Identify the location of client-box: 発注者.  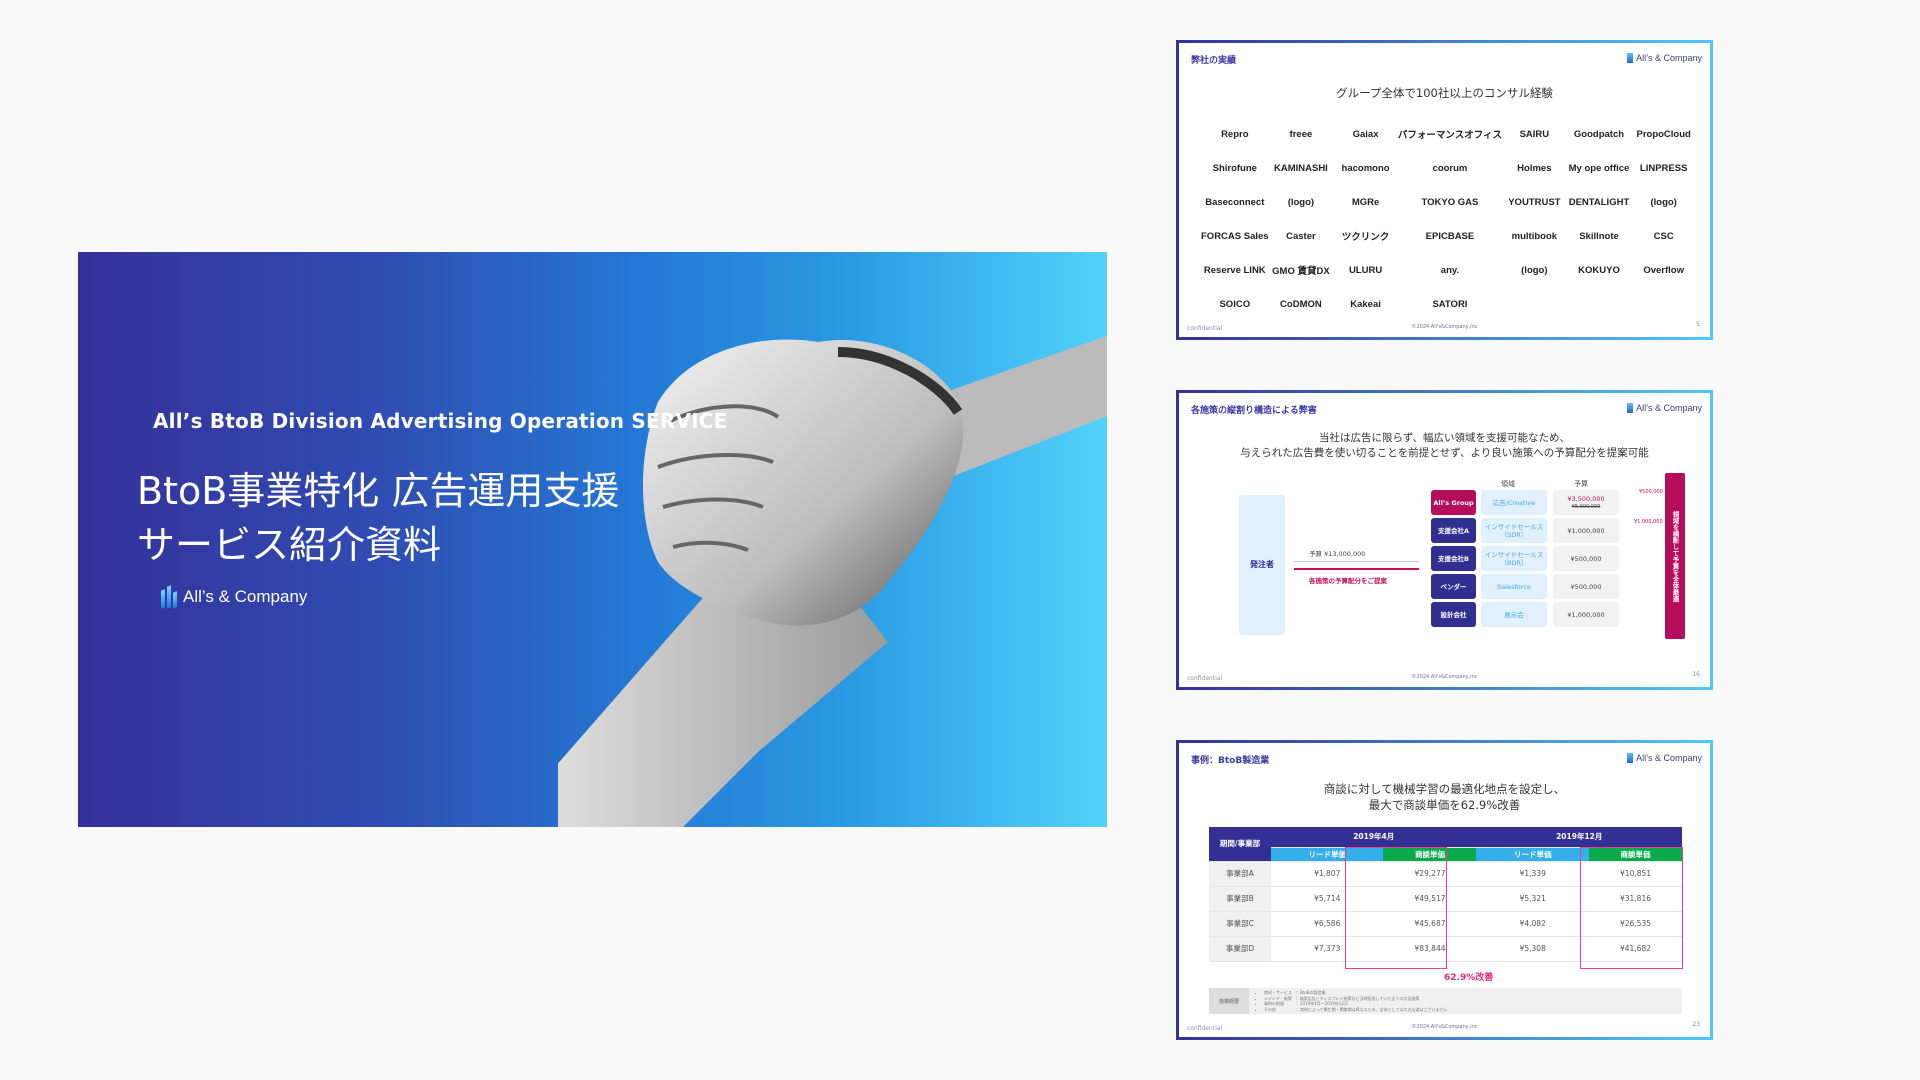
(1262, 565).